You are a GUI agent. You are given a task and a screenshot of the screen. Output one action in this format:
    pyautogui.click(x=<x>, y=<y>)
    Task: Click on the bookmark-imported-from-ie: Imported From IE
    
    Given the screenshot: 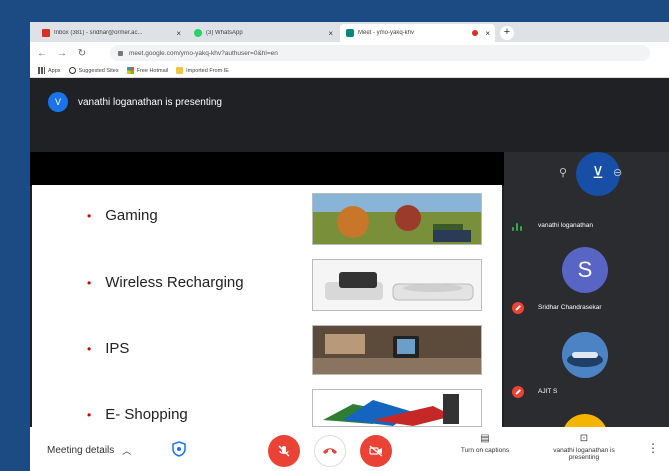 What is the action you would take?
    pyautogui.click(x=202, y=70)
    